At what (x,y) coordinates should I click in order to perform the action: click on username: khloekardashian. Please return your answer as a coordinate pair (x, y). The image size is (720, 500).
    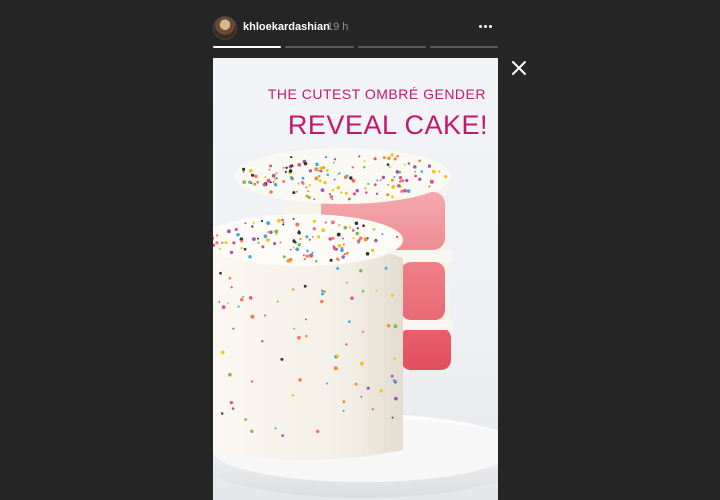
    Looking at the image, I should click on (286, 27).